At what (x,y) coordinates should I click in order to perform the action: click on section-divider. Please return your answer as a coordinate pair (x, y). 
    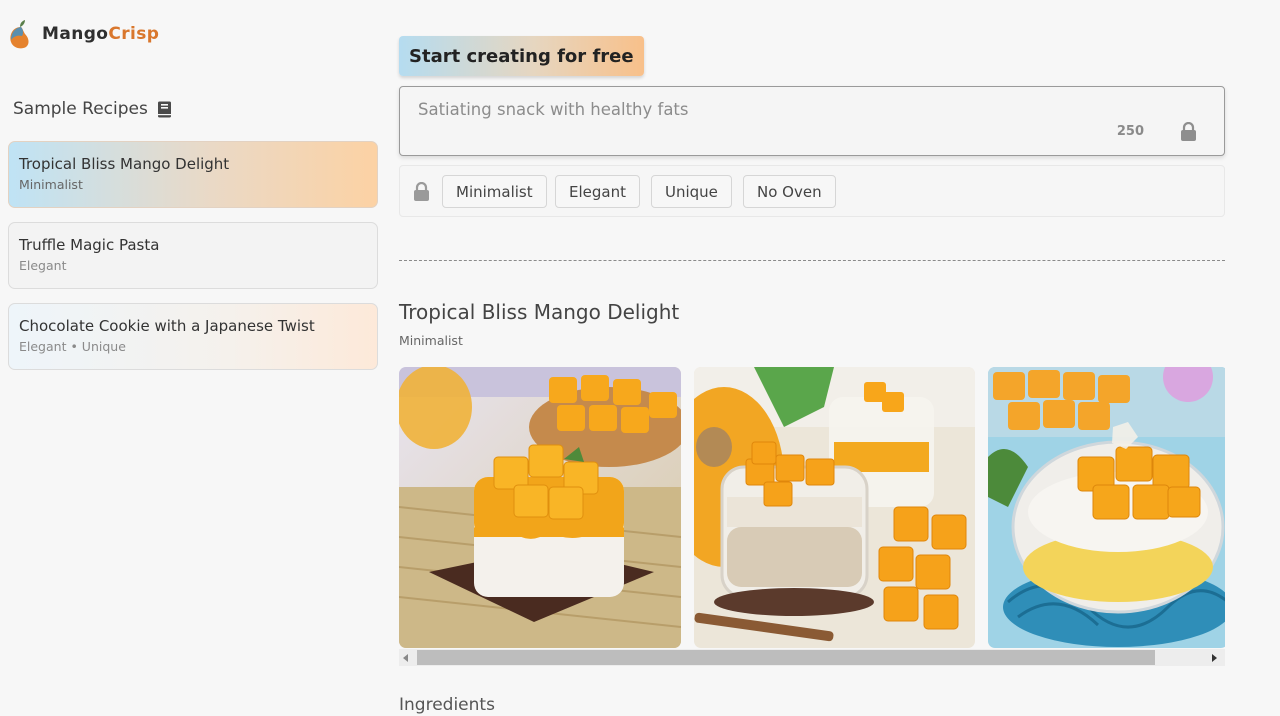
    Looking at the image, I should click on (812, 260).